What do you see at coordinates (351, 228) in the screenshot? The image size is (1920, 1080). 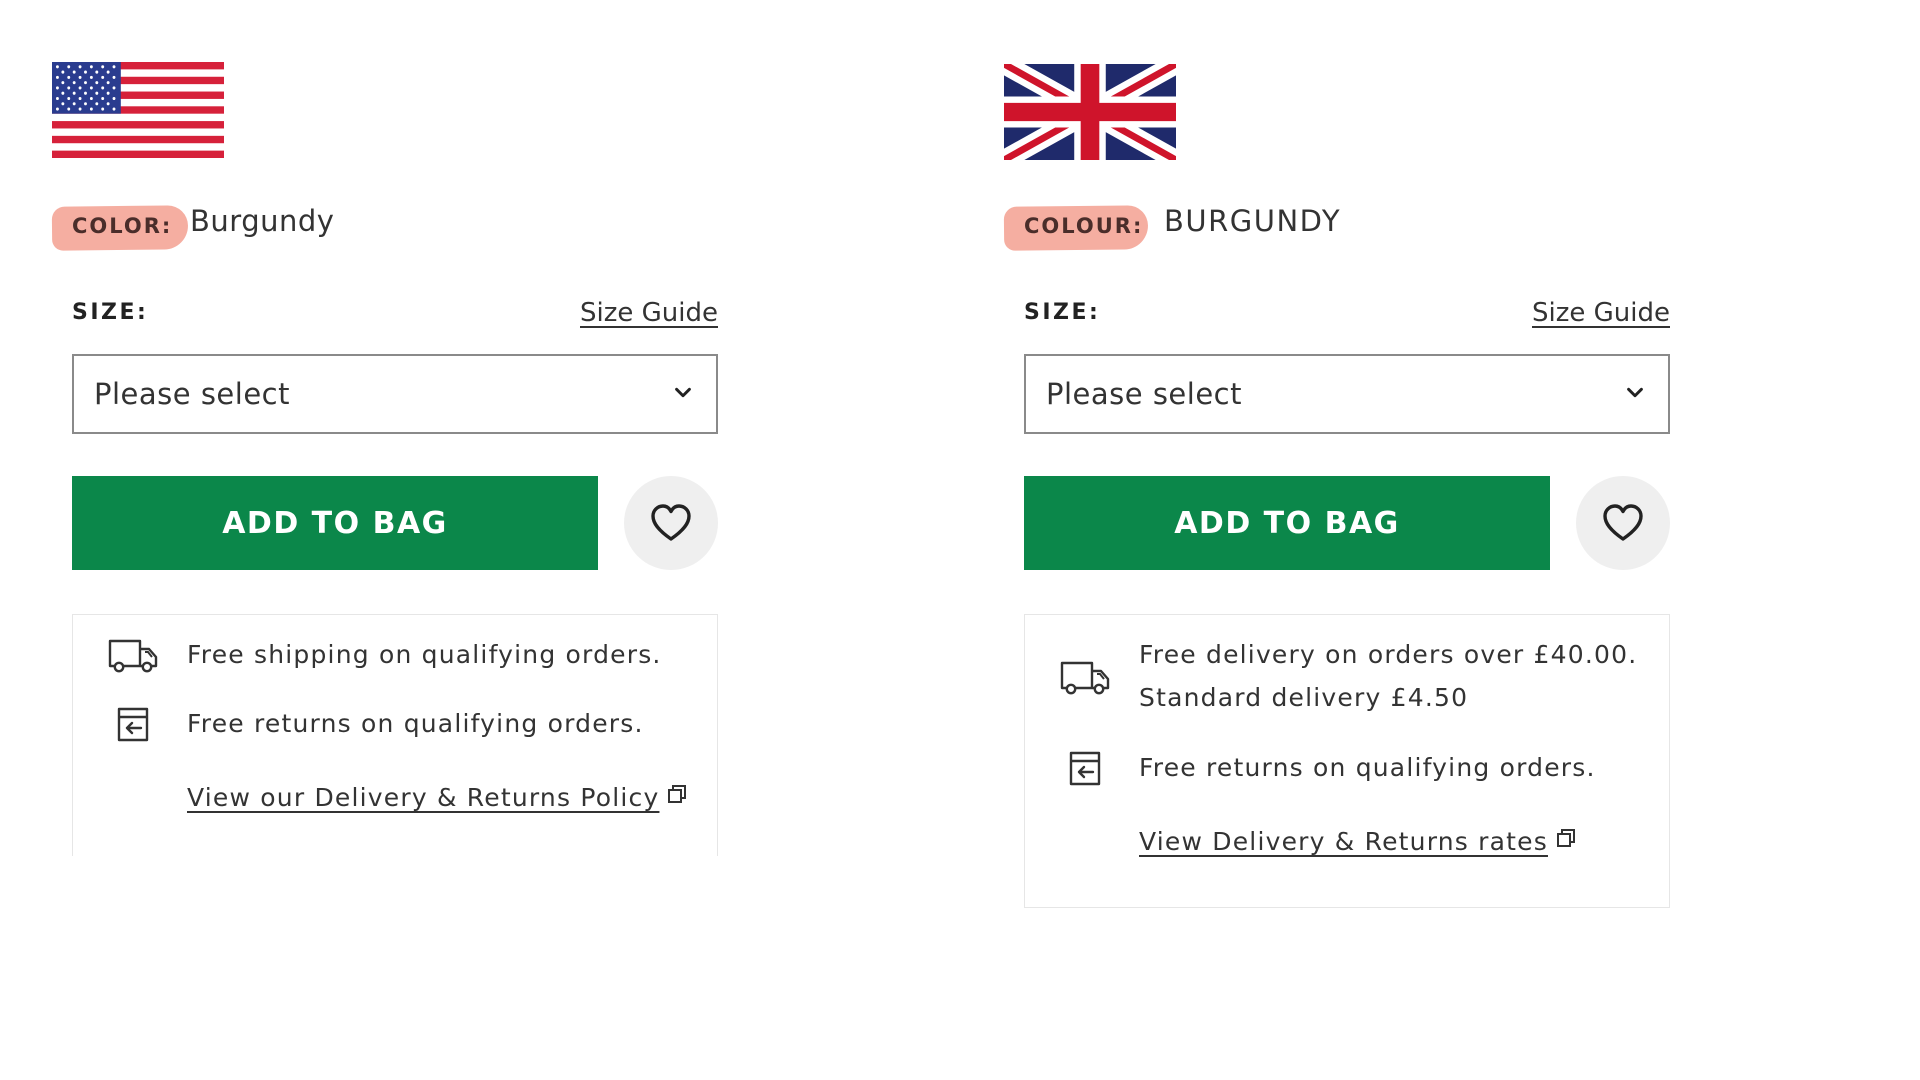 I see `color-row: COLOR: Burgundy` at bounding box center [351, 228].